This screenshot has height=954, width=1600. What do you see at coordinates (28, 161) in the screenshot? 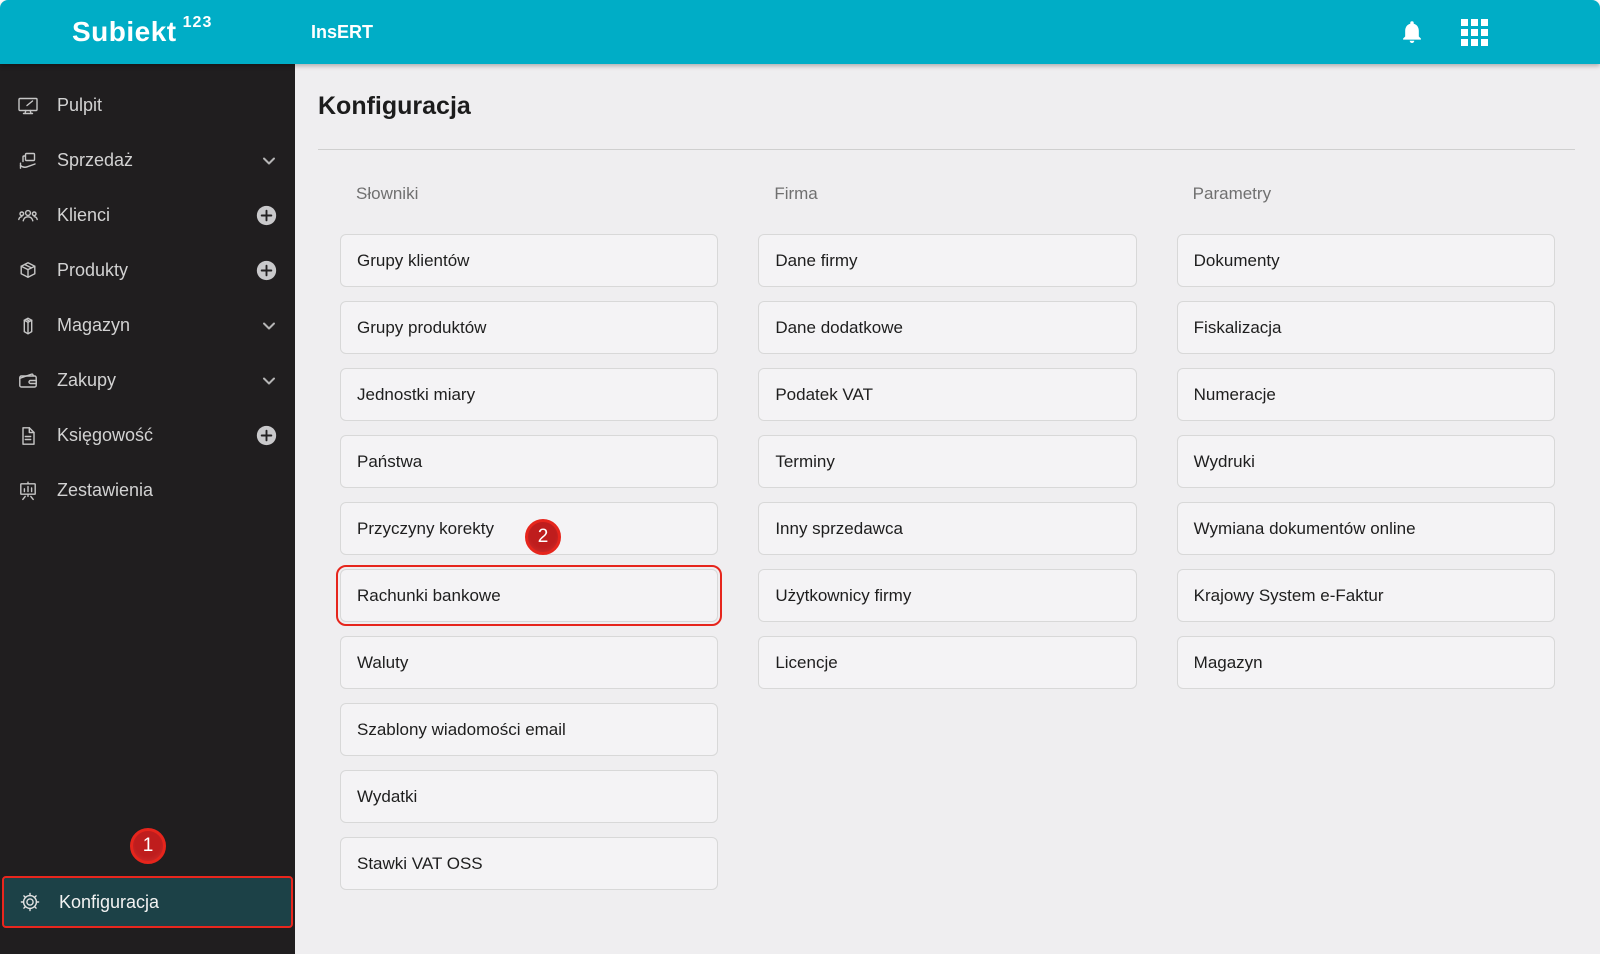
I see `sales-icon` at bounding box center [28, 161].